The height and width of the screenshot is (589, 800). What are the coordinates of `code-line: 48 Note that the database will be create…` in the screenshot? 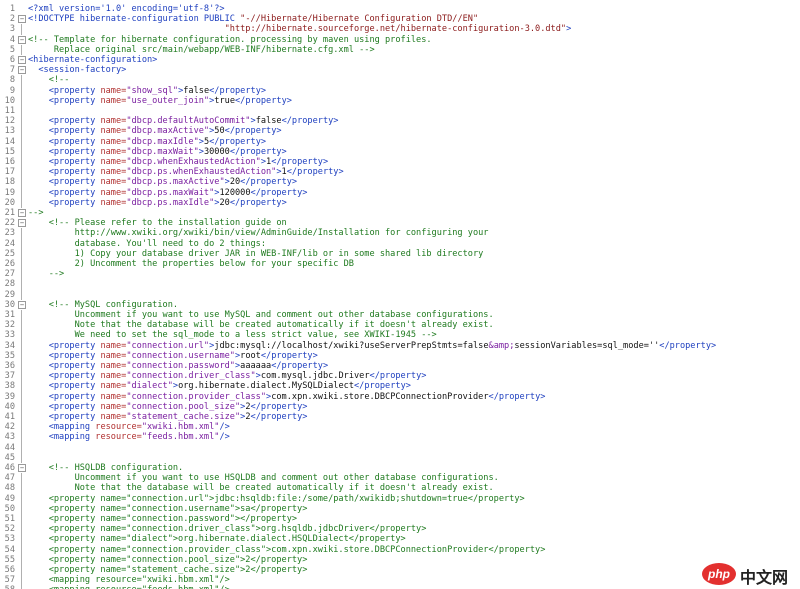 It's located at (400, 488).